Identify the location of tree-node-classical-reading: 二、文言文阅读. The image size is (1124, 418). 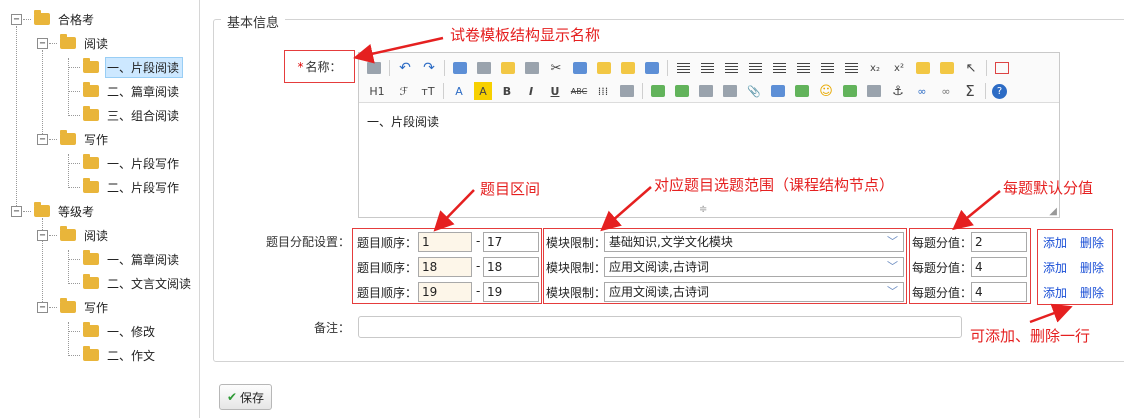
(131, 283).